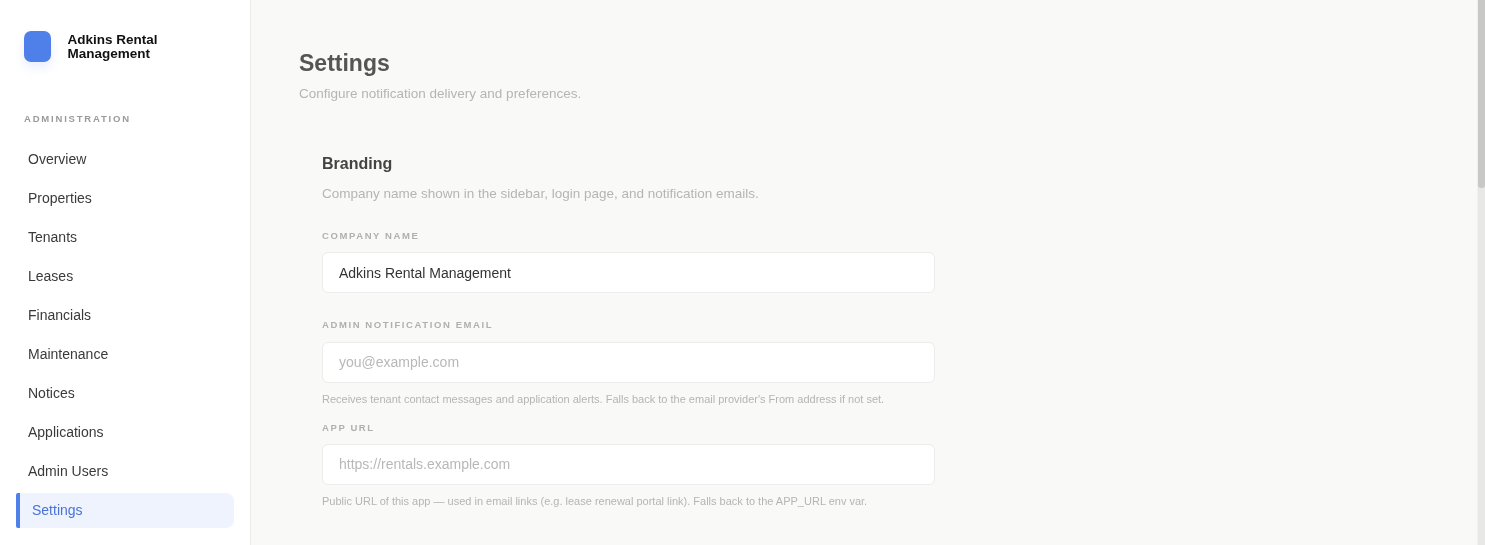 Image resolution: width=1485 pixels, height=545 pixels. What do you see at coordinates (125, 472) in the screenshot?
I see `sidebar-item: Admin Users` at bounding box center [125, 472].